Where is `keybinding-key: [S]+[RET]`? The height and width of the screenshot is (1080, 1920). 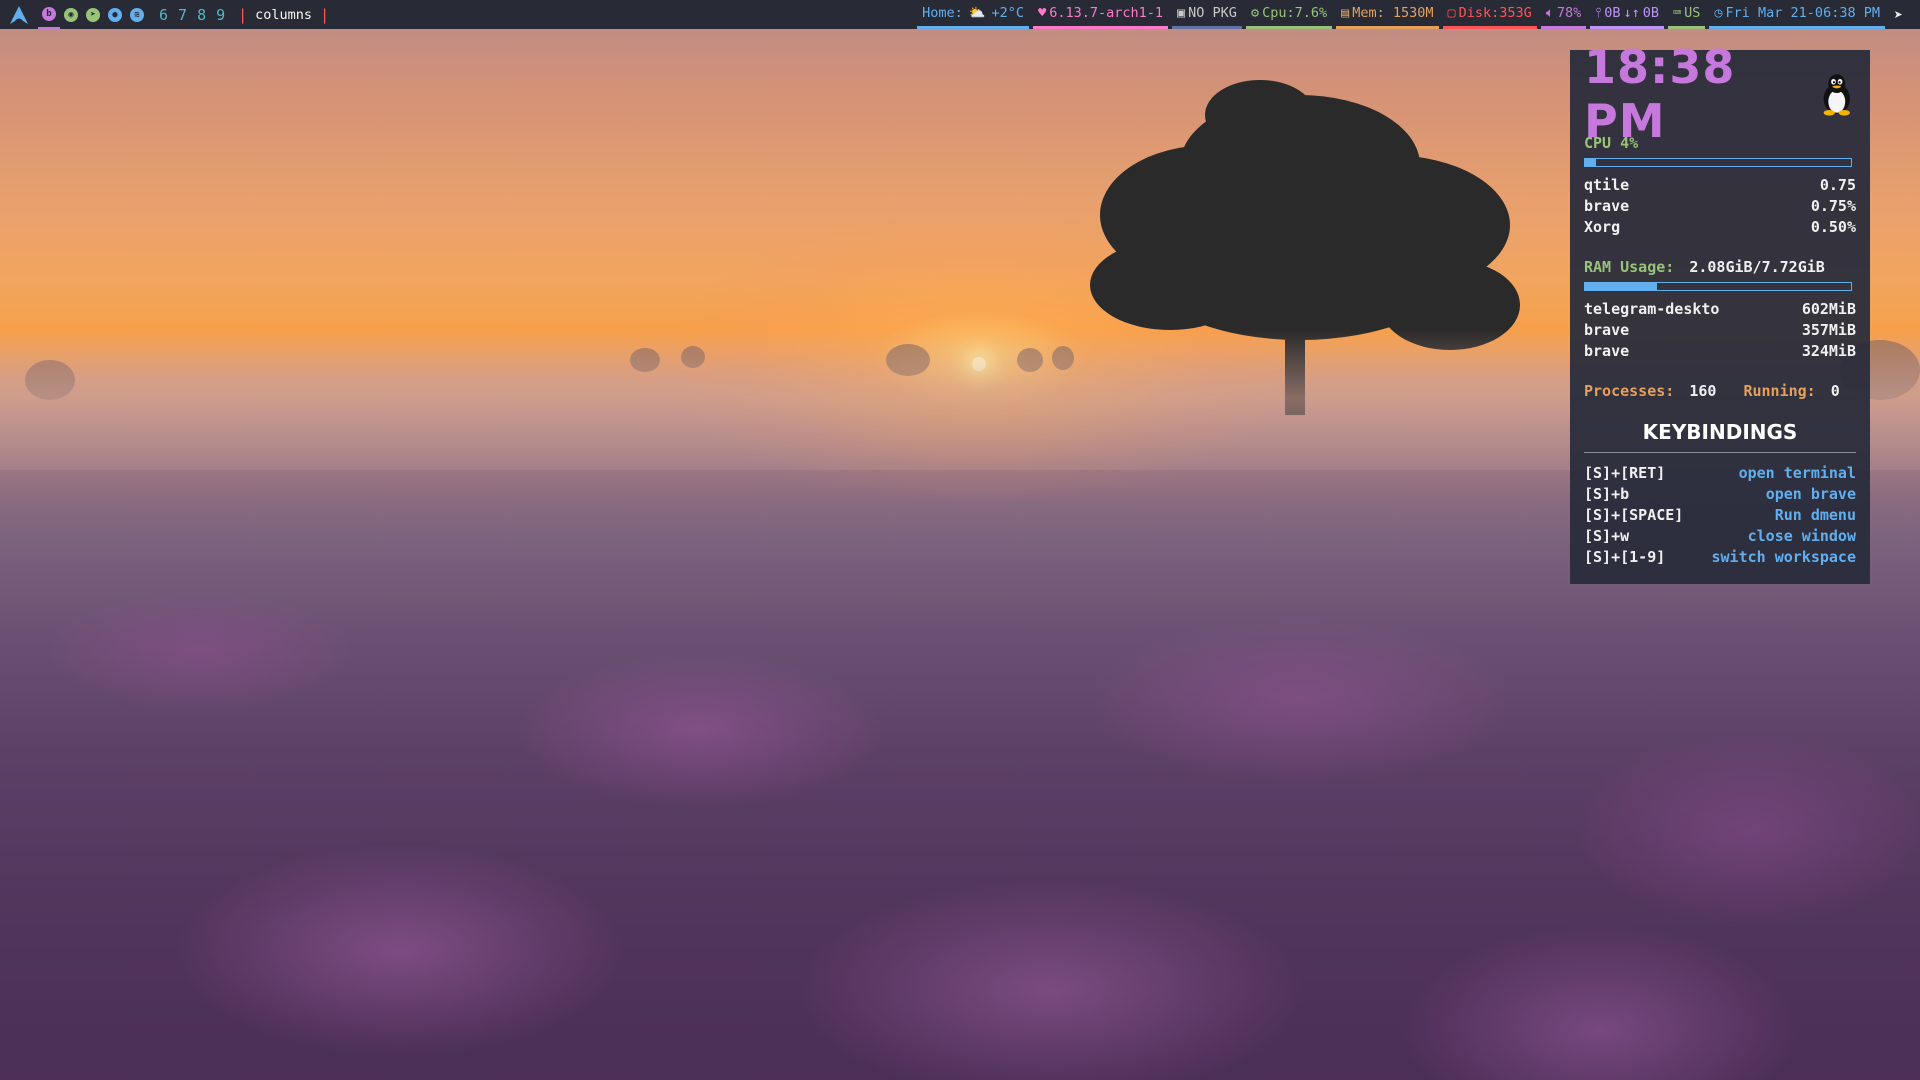 keybinding-key: [S]+[RET] is located at coordinates (1625, 473).